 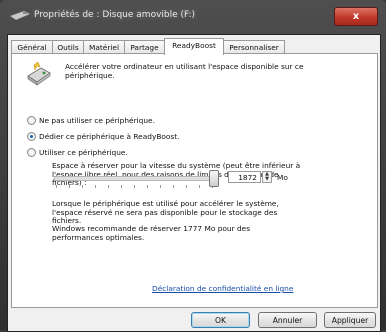 What do you see at coordinates (32, 47) in the screenshot?
I see `tab-general: Général` at bounding box center [32, 47].